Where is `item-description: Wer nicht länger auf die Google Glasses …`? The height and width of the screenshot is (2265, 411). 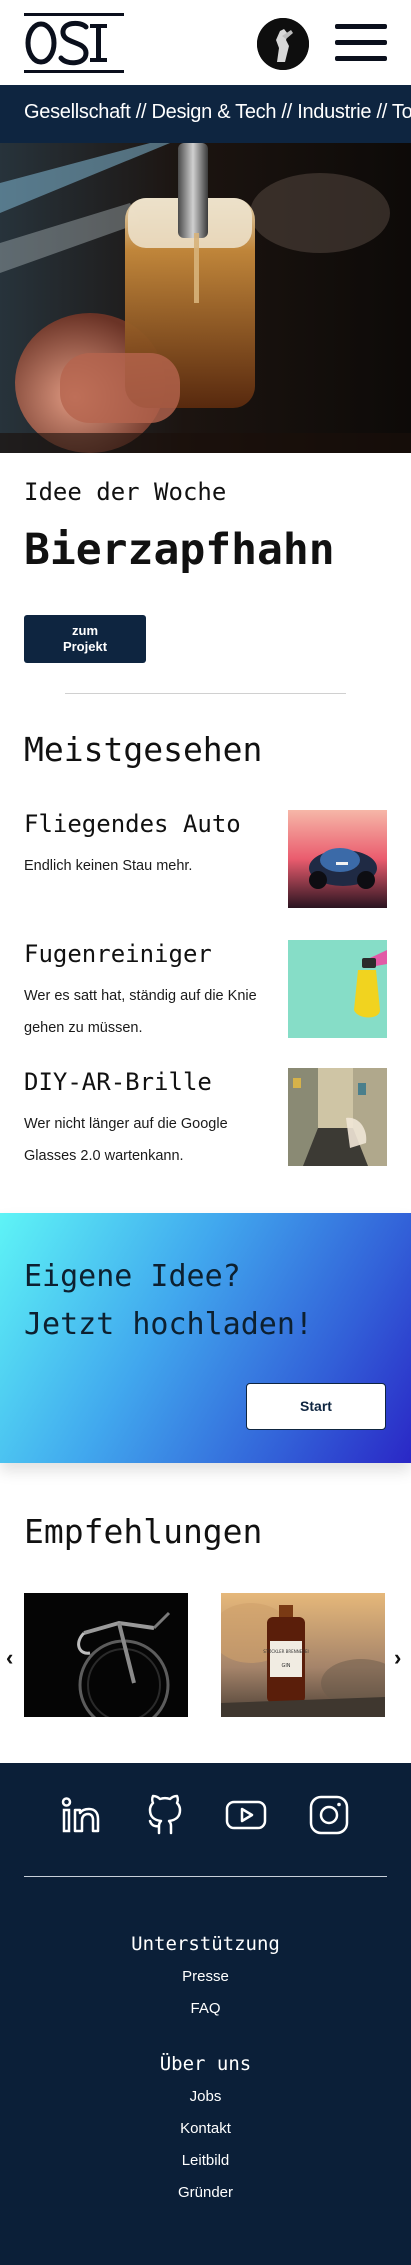
item-description: Wer nicht länger auf die Google Glasses … is located at coordinates (126, 1140).